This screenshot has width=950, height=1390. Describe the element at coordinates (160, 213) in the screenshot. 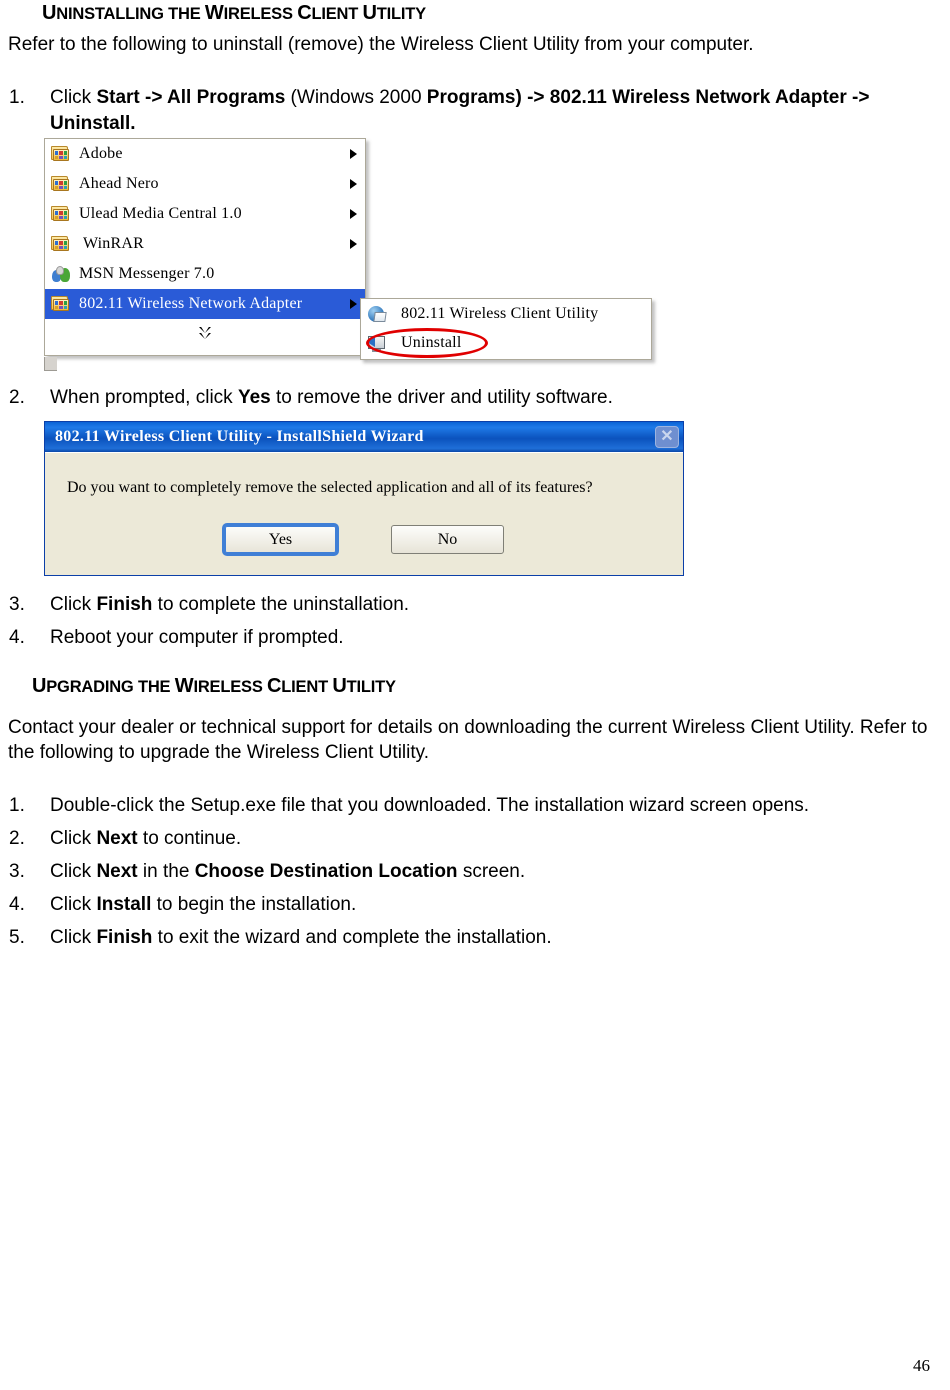

I see `menu-item-label: Ulead Media Central 1.0` at that location.